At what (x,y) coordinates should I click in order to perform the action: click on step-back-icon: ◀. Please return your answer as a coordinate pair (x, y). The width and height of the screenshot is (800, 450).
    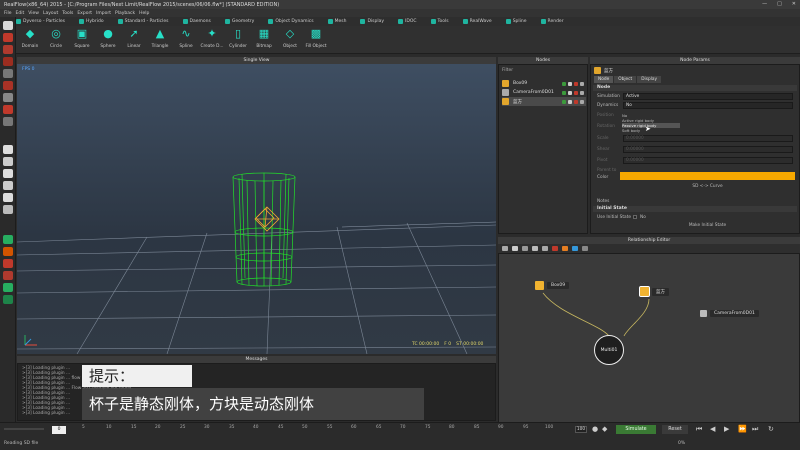
    Looking at the image, I should click on (712, 429).